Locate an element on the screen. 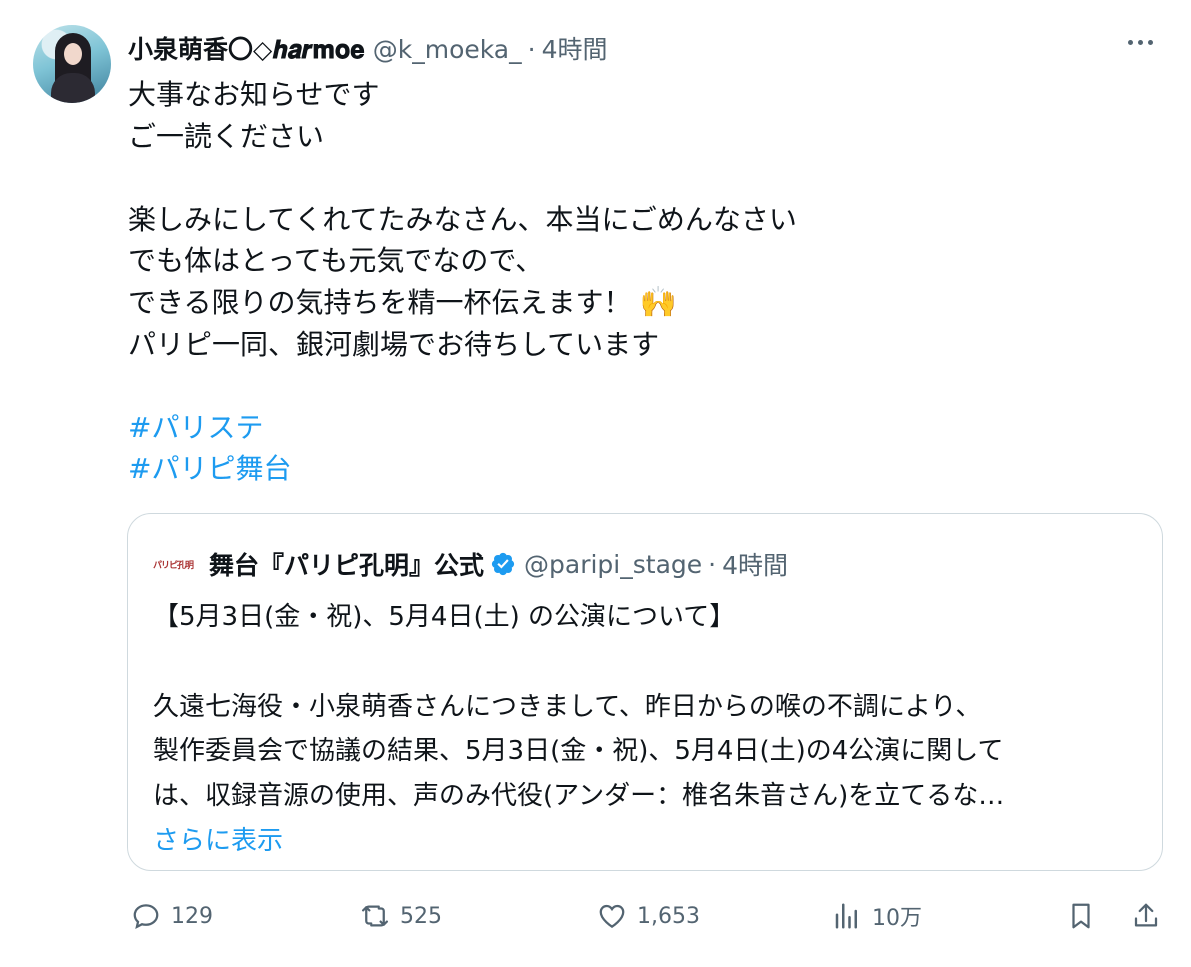 The width and height of the screenshot is (1191, 967). retweet-icon is located at coordinates (375, 916).